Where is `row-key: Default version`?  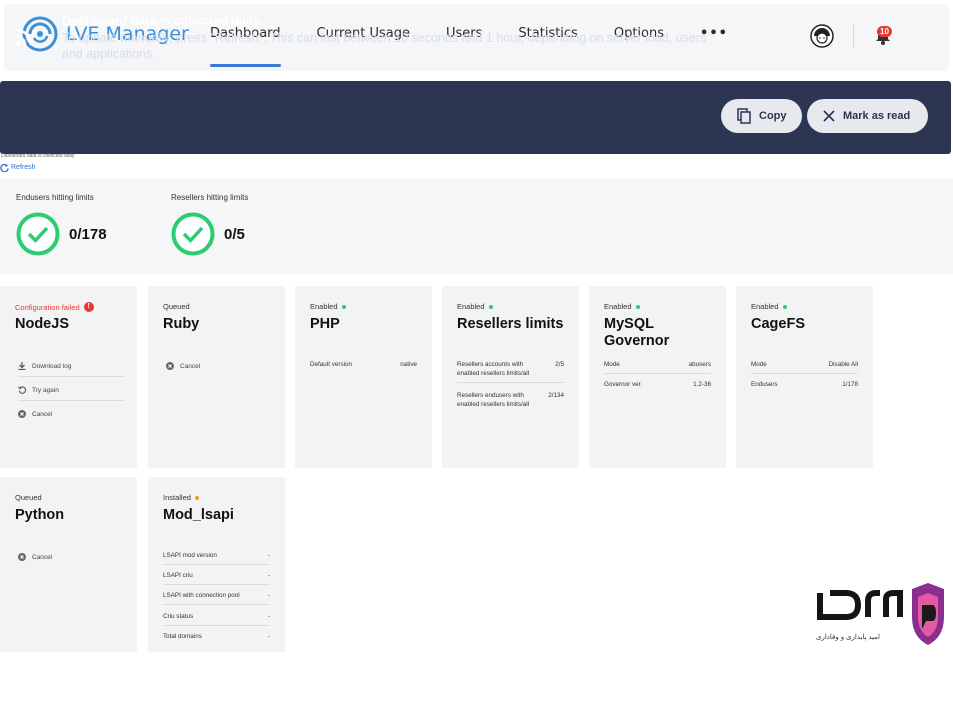 row-key: Default version is located at coordinates (331, 364).